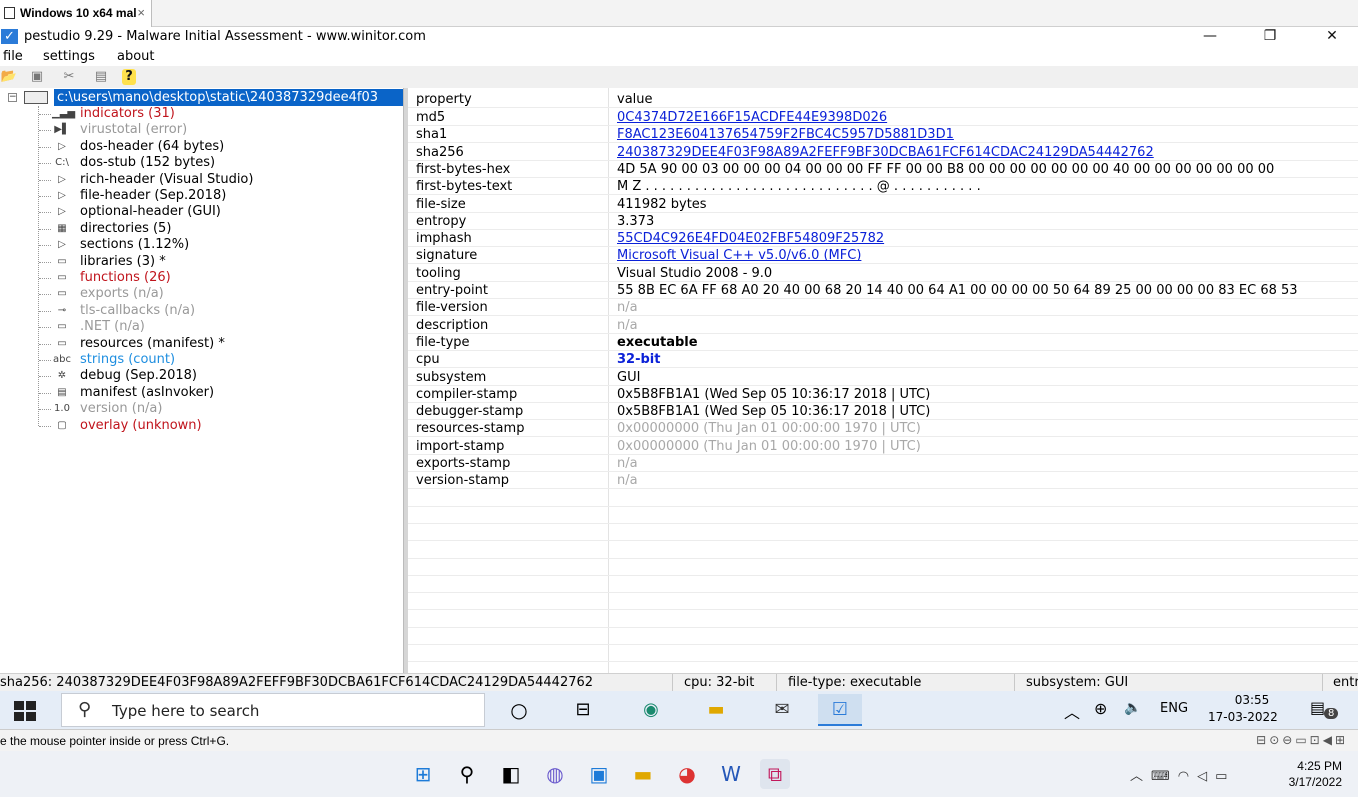 Image resolution: width=1358 pixels, height=797 pixels. What do you see at coordinates (467, 774) in the screenshot?
I see `host-search-icon: ⚲` at bounding box center [467, 774].